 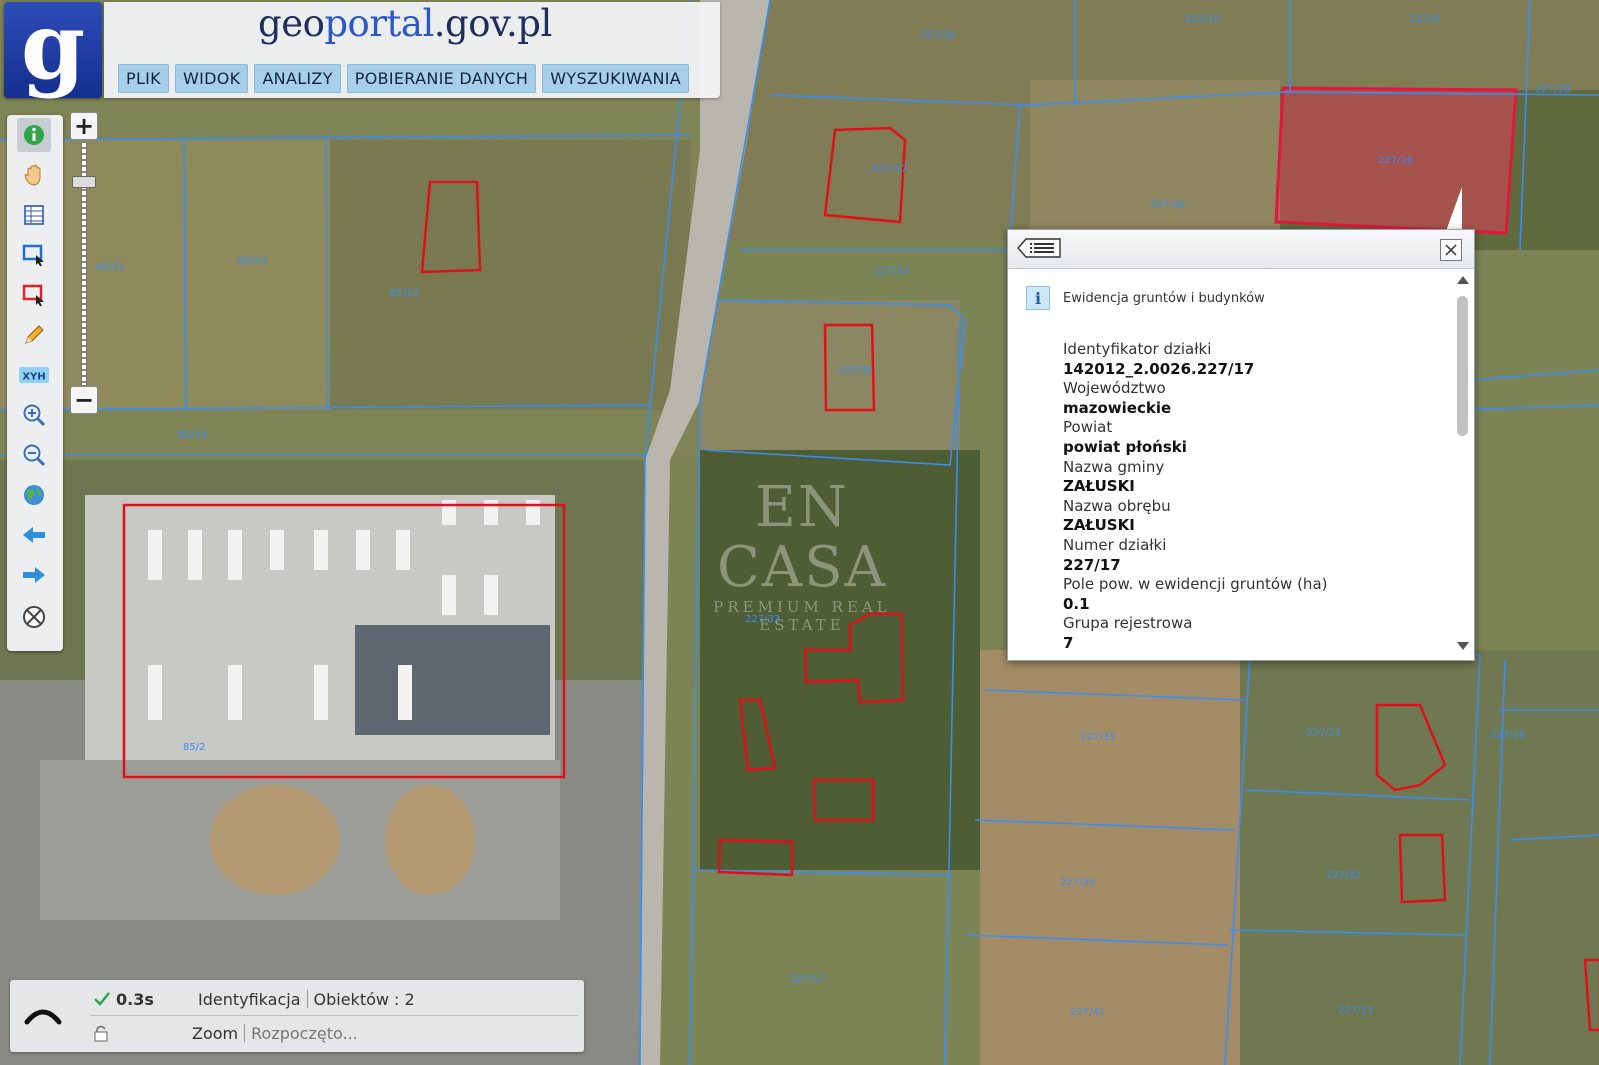 I want to click on zoom-out-button: −, so click(x=84, y=400).